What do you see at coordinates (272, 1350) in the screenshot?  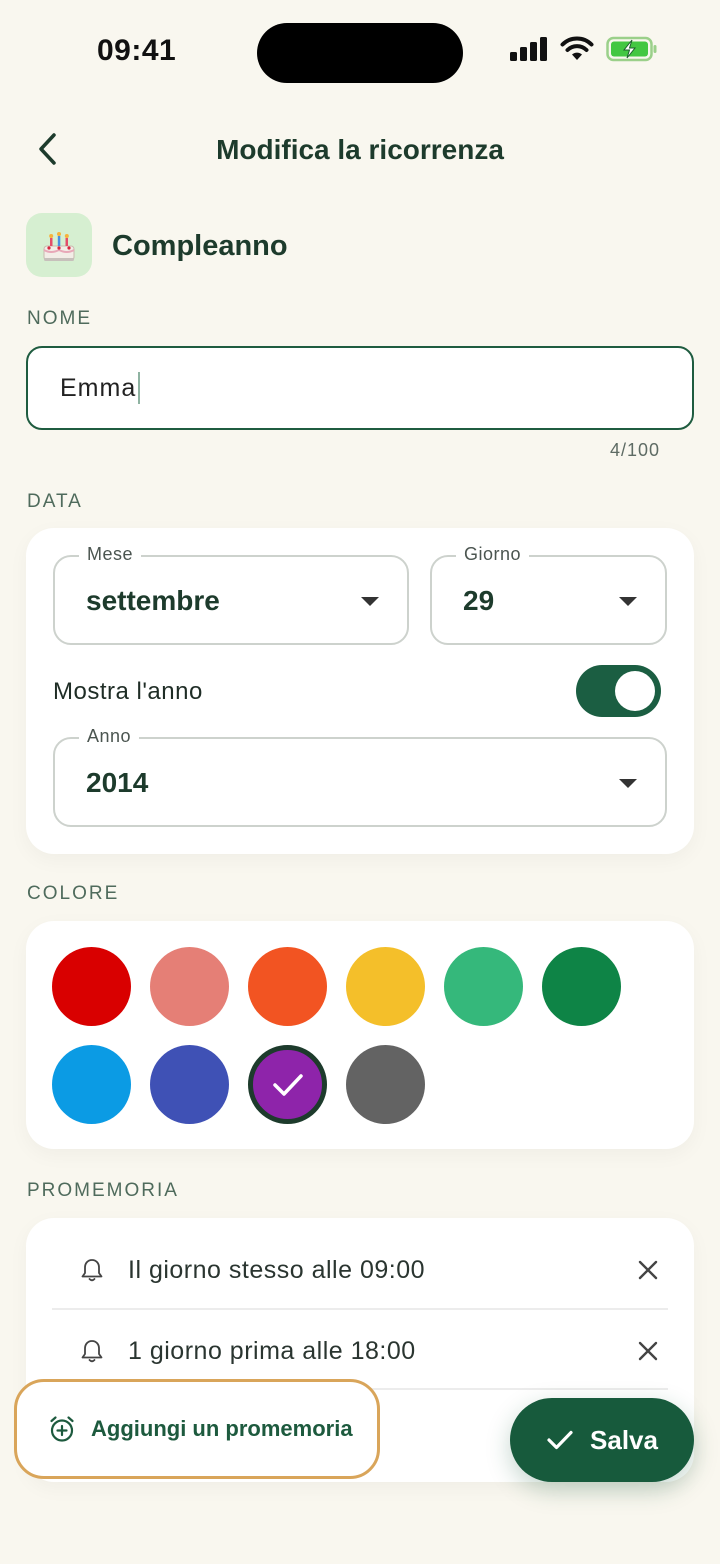 I see `reminder-item-text: 1 giorno prima alle 18:00` at bounding box center [272, 1350].